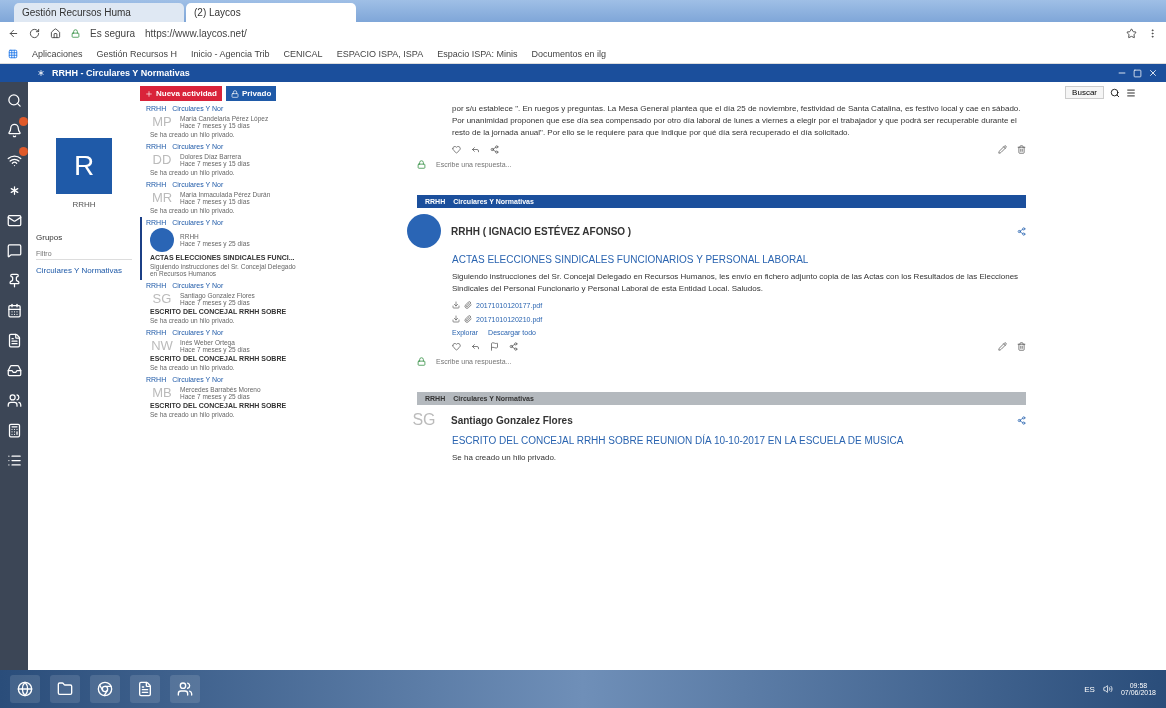 Image resolution: width=1166 pixels, height=708 pixels. Describe the element at coordinates (230, 53) in the screenshot. I see `bookmark-link: Inicio - Agencia Trib` at that location.